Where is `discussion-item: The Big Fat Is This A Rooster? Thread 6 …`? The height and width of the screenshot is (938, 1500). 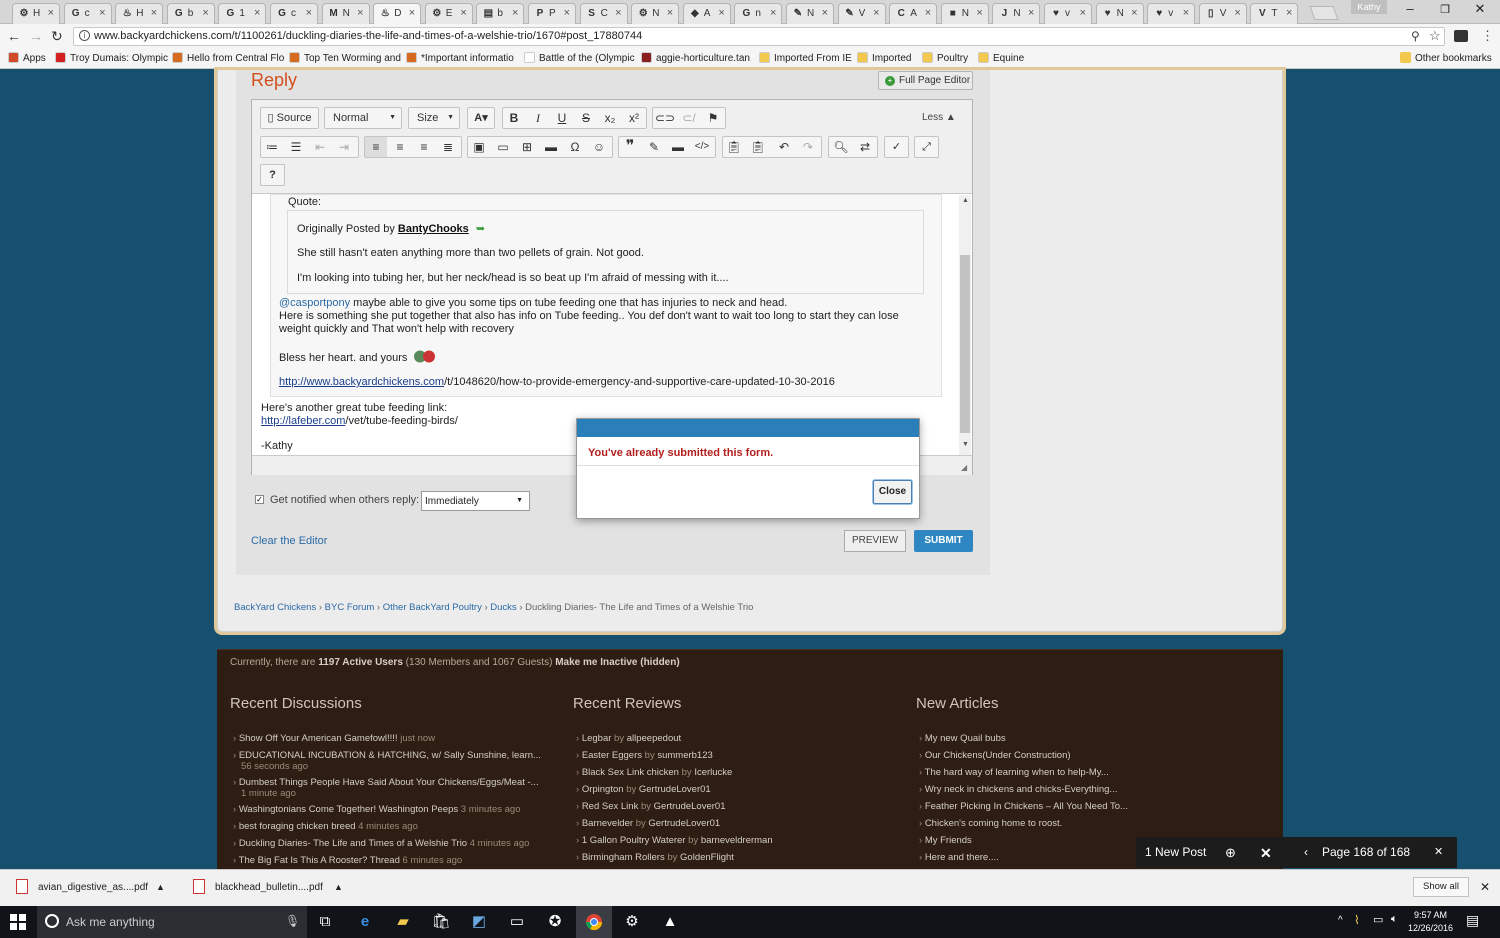
discussion-item: The Big Fat Is This A Rooster? Thread 6 … is located at coordinates (348, 860).